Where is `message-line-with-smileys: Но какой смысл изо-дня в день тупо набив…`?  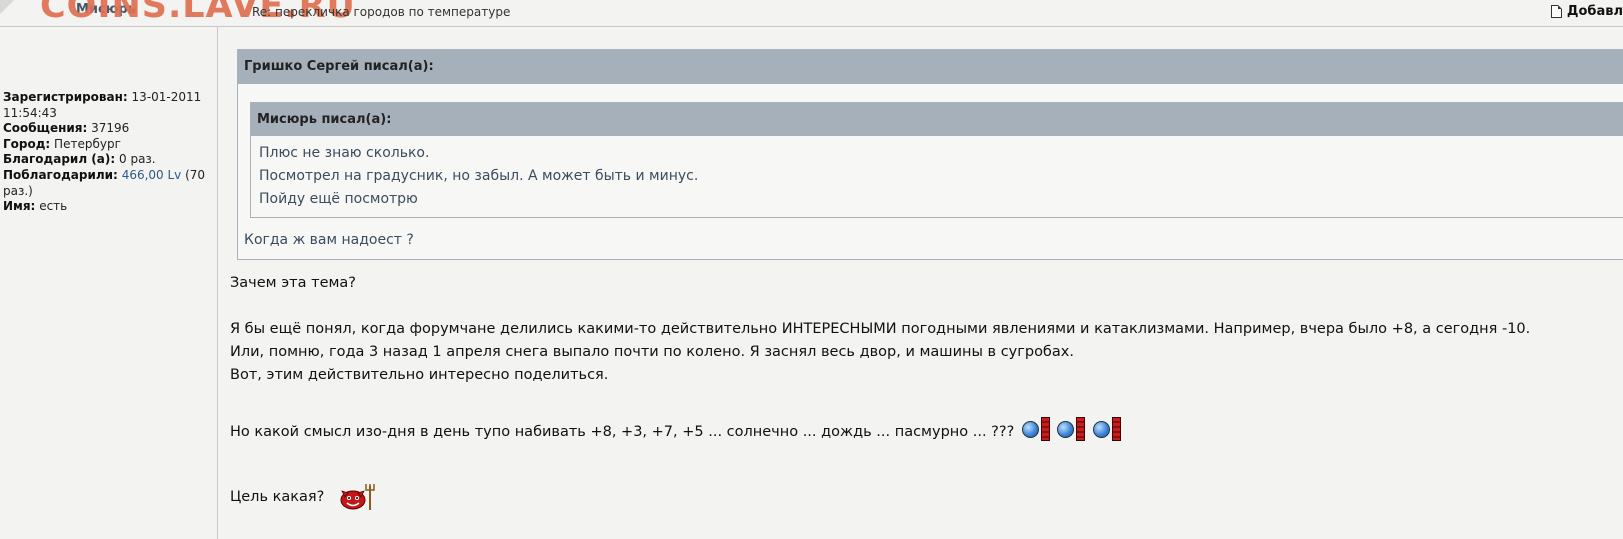 message-line-with-smileys: Но какой смысл изо-дня в день тупо набив… is located at coordinates (676, 430).